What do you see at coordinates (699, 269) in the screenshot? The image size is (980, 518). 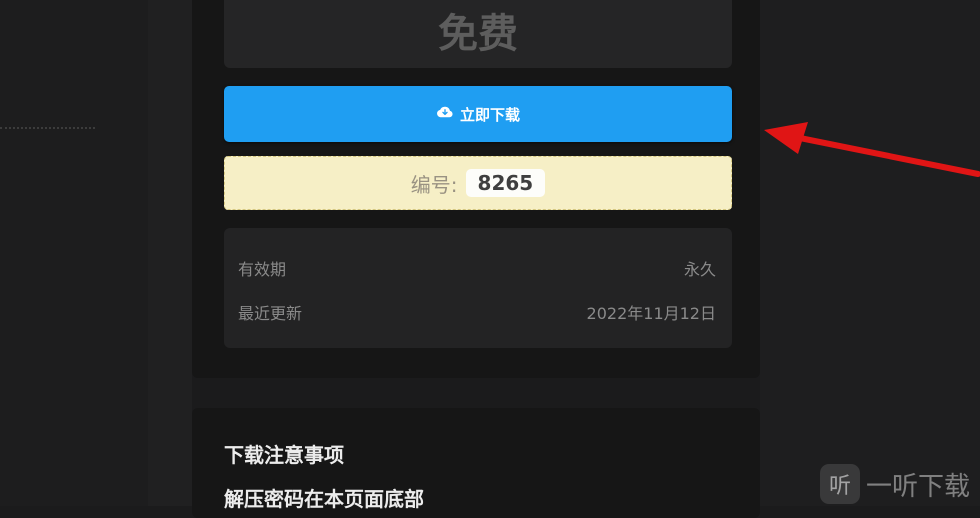 I see `validity-value: 永久` at bounding box center [699, 269].